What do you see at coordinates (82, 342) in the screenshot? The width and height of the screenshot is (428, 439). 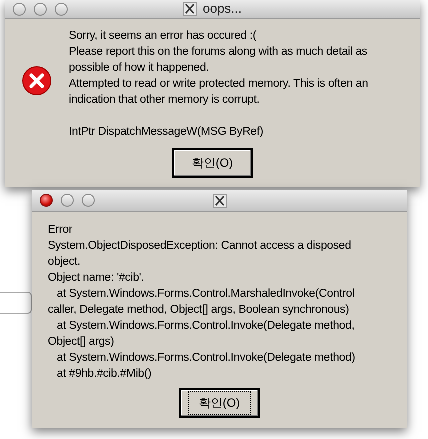 I see `message-line: Object[] args)` at bounding box center [82, 342].